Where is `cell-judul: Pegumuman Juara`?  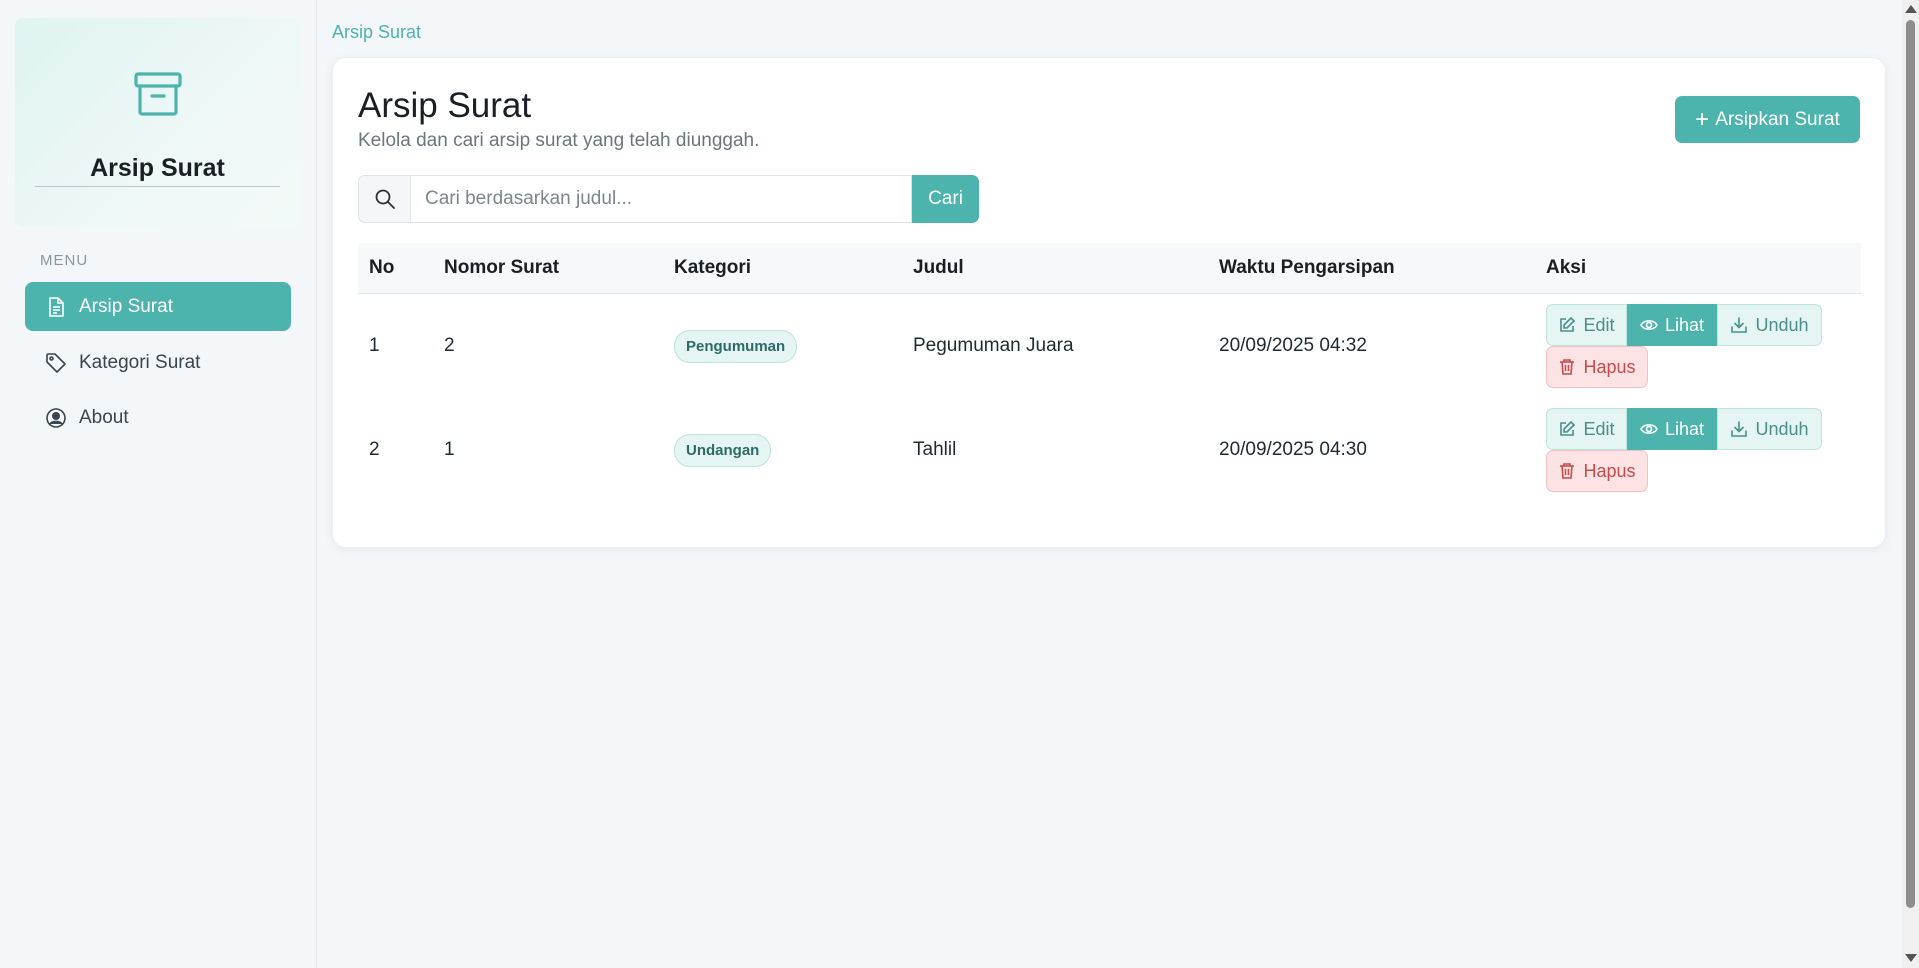
cell-judul: Pegumuman Juara is located at coordinates (993, 345).